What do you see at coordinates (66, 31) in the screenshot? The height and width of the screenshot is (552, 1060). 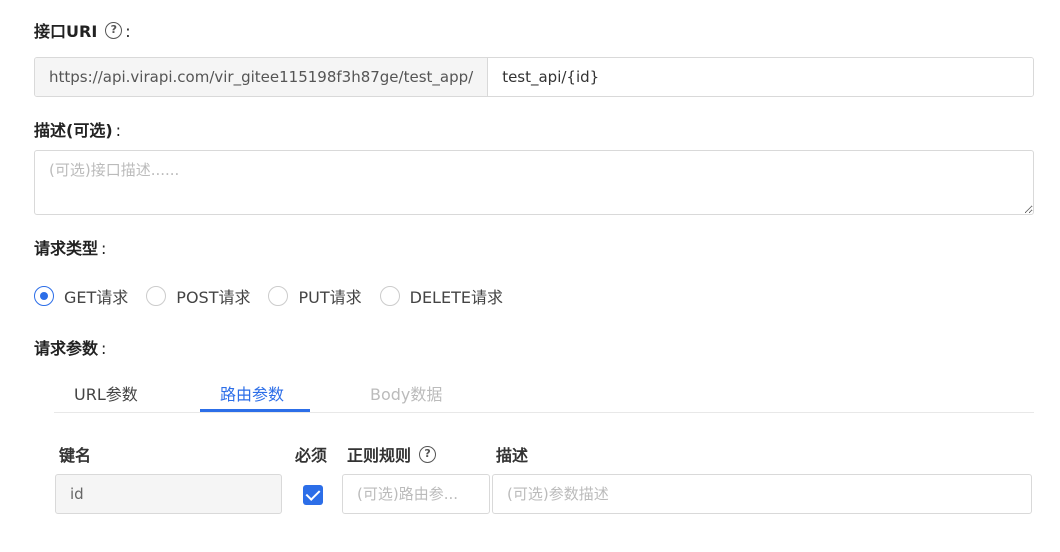 I see `uri-label-text: 接口URI` at bounding box center [66, 31].